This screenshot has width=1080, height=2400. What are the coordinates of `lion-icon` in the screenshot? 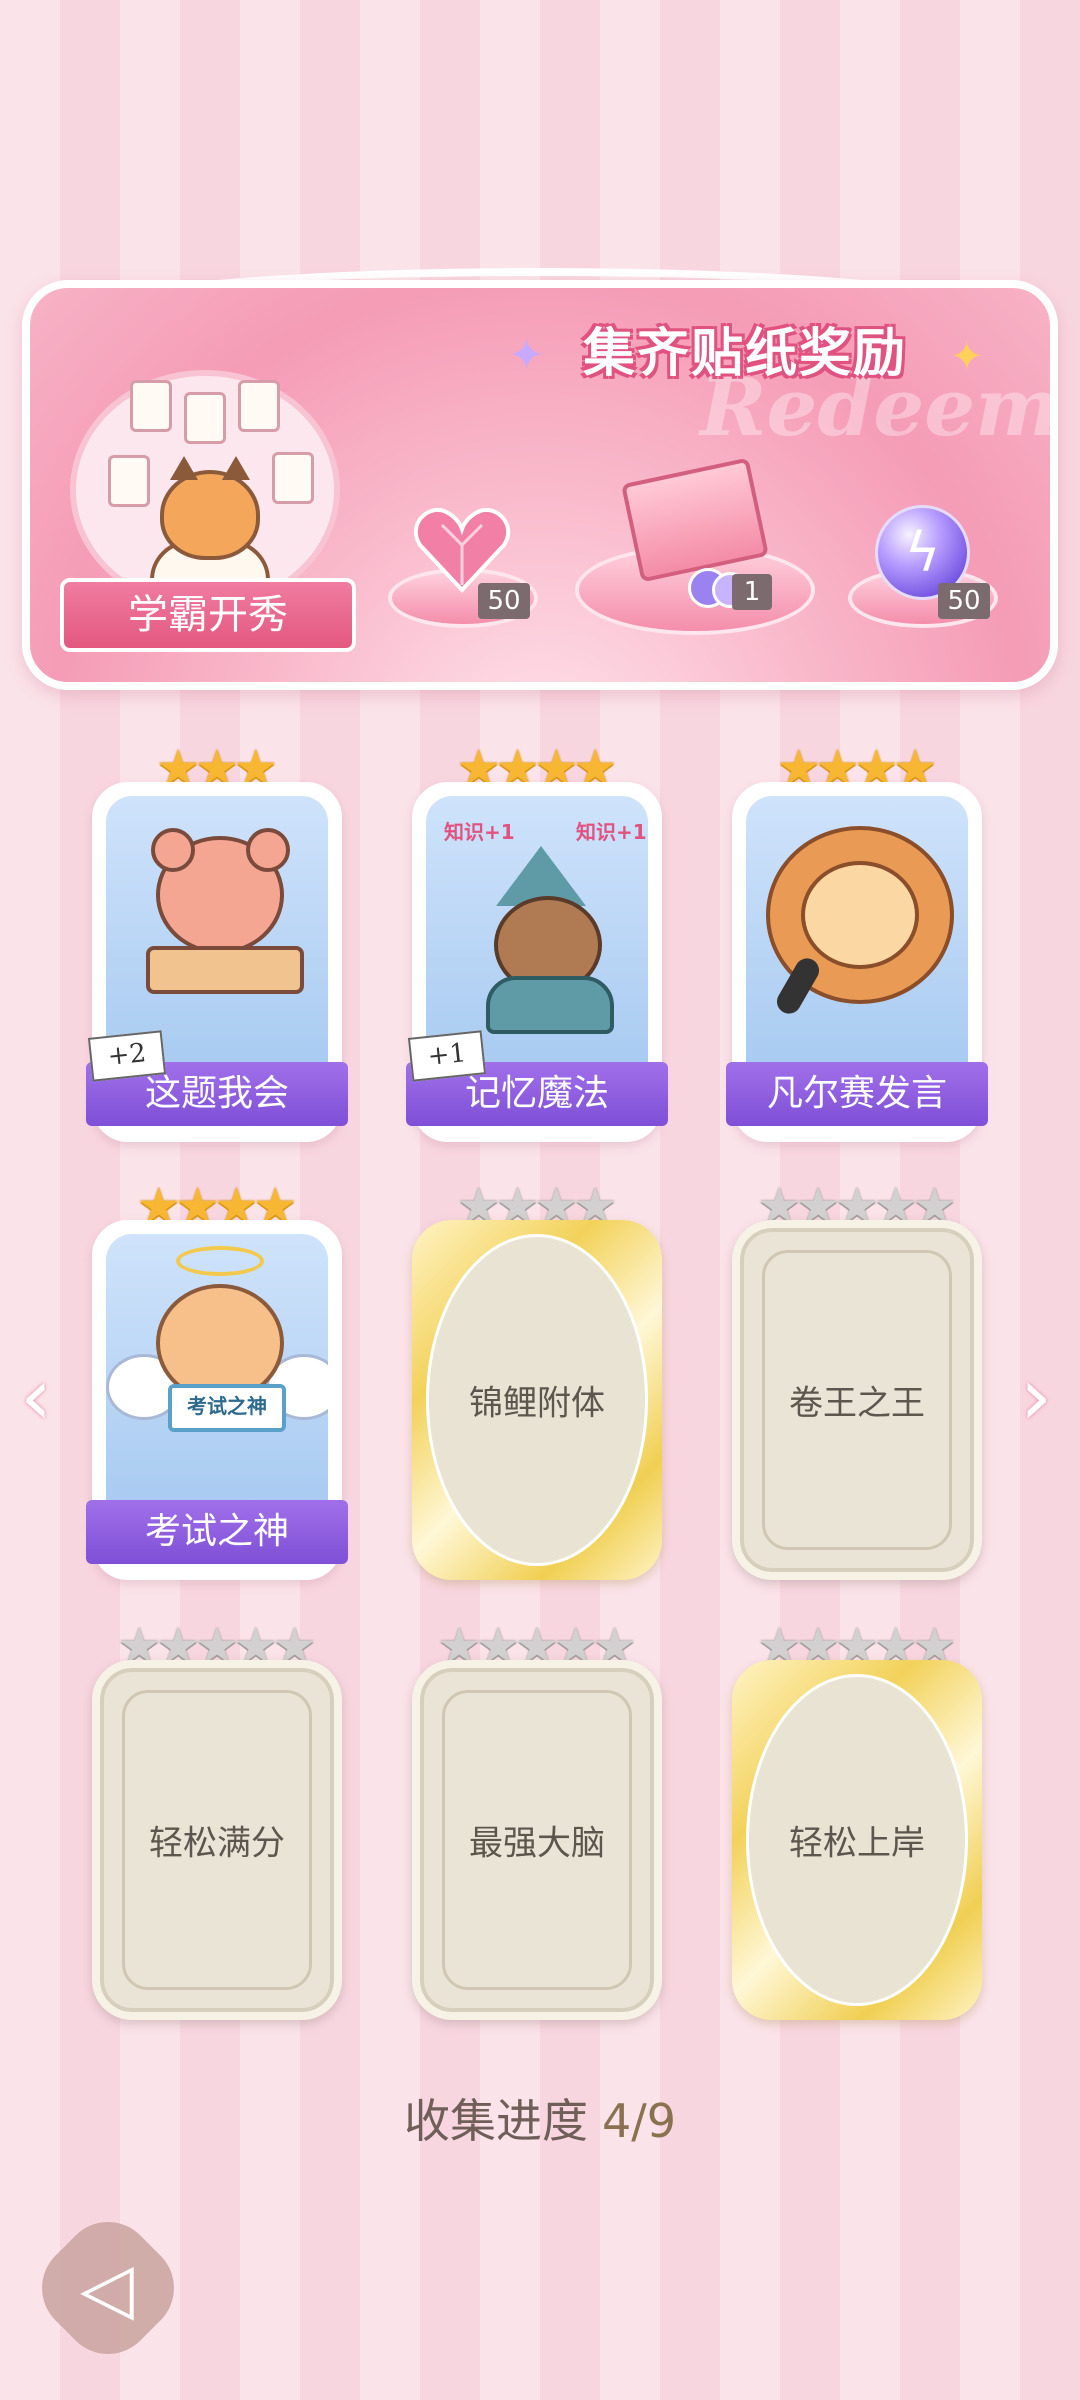 It's located at (860, 915).